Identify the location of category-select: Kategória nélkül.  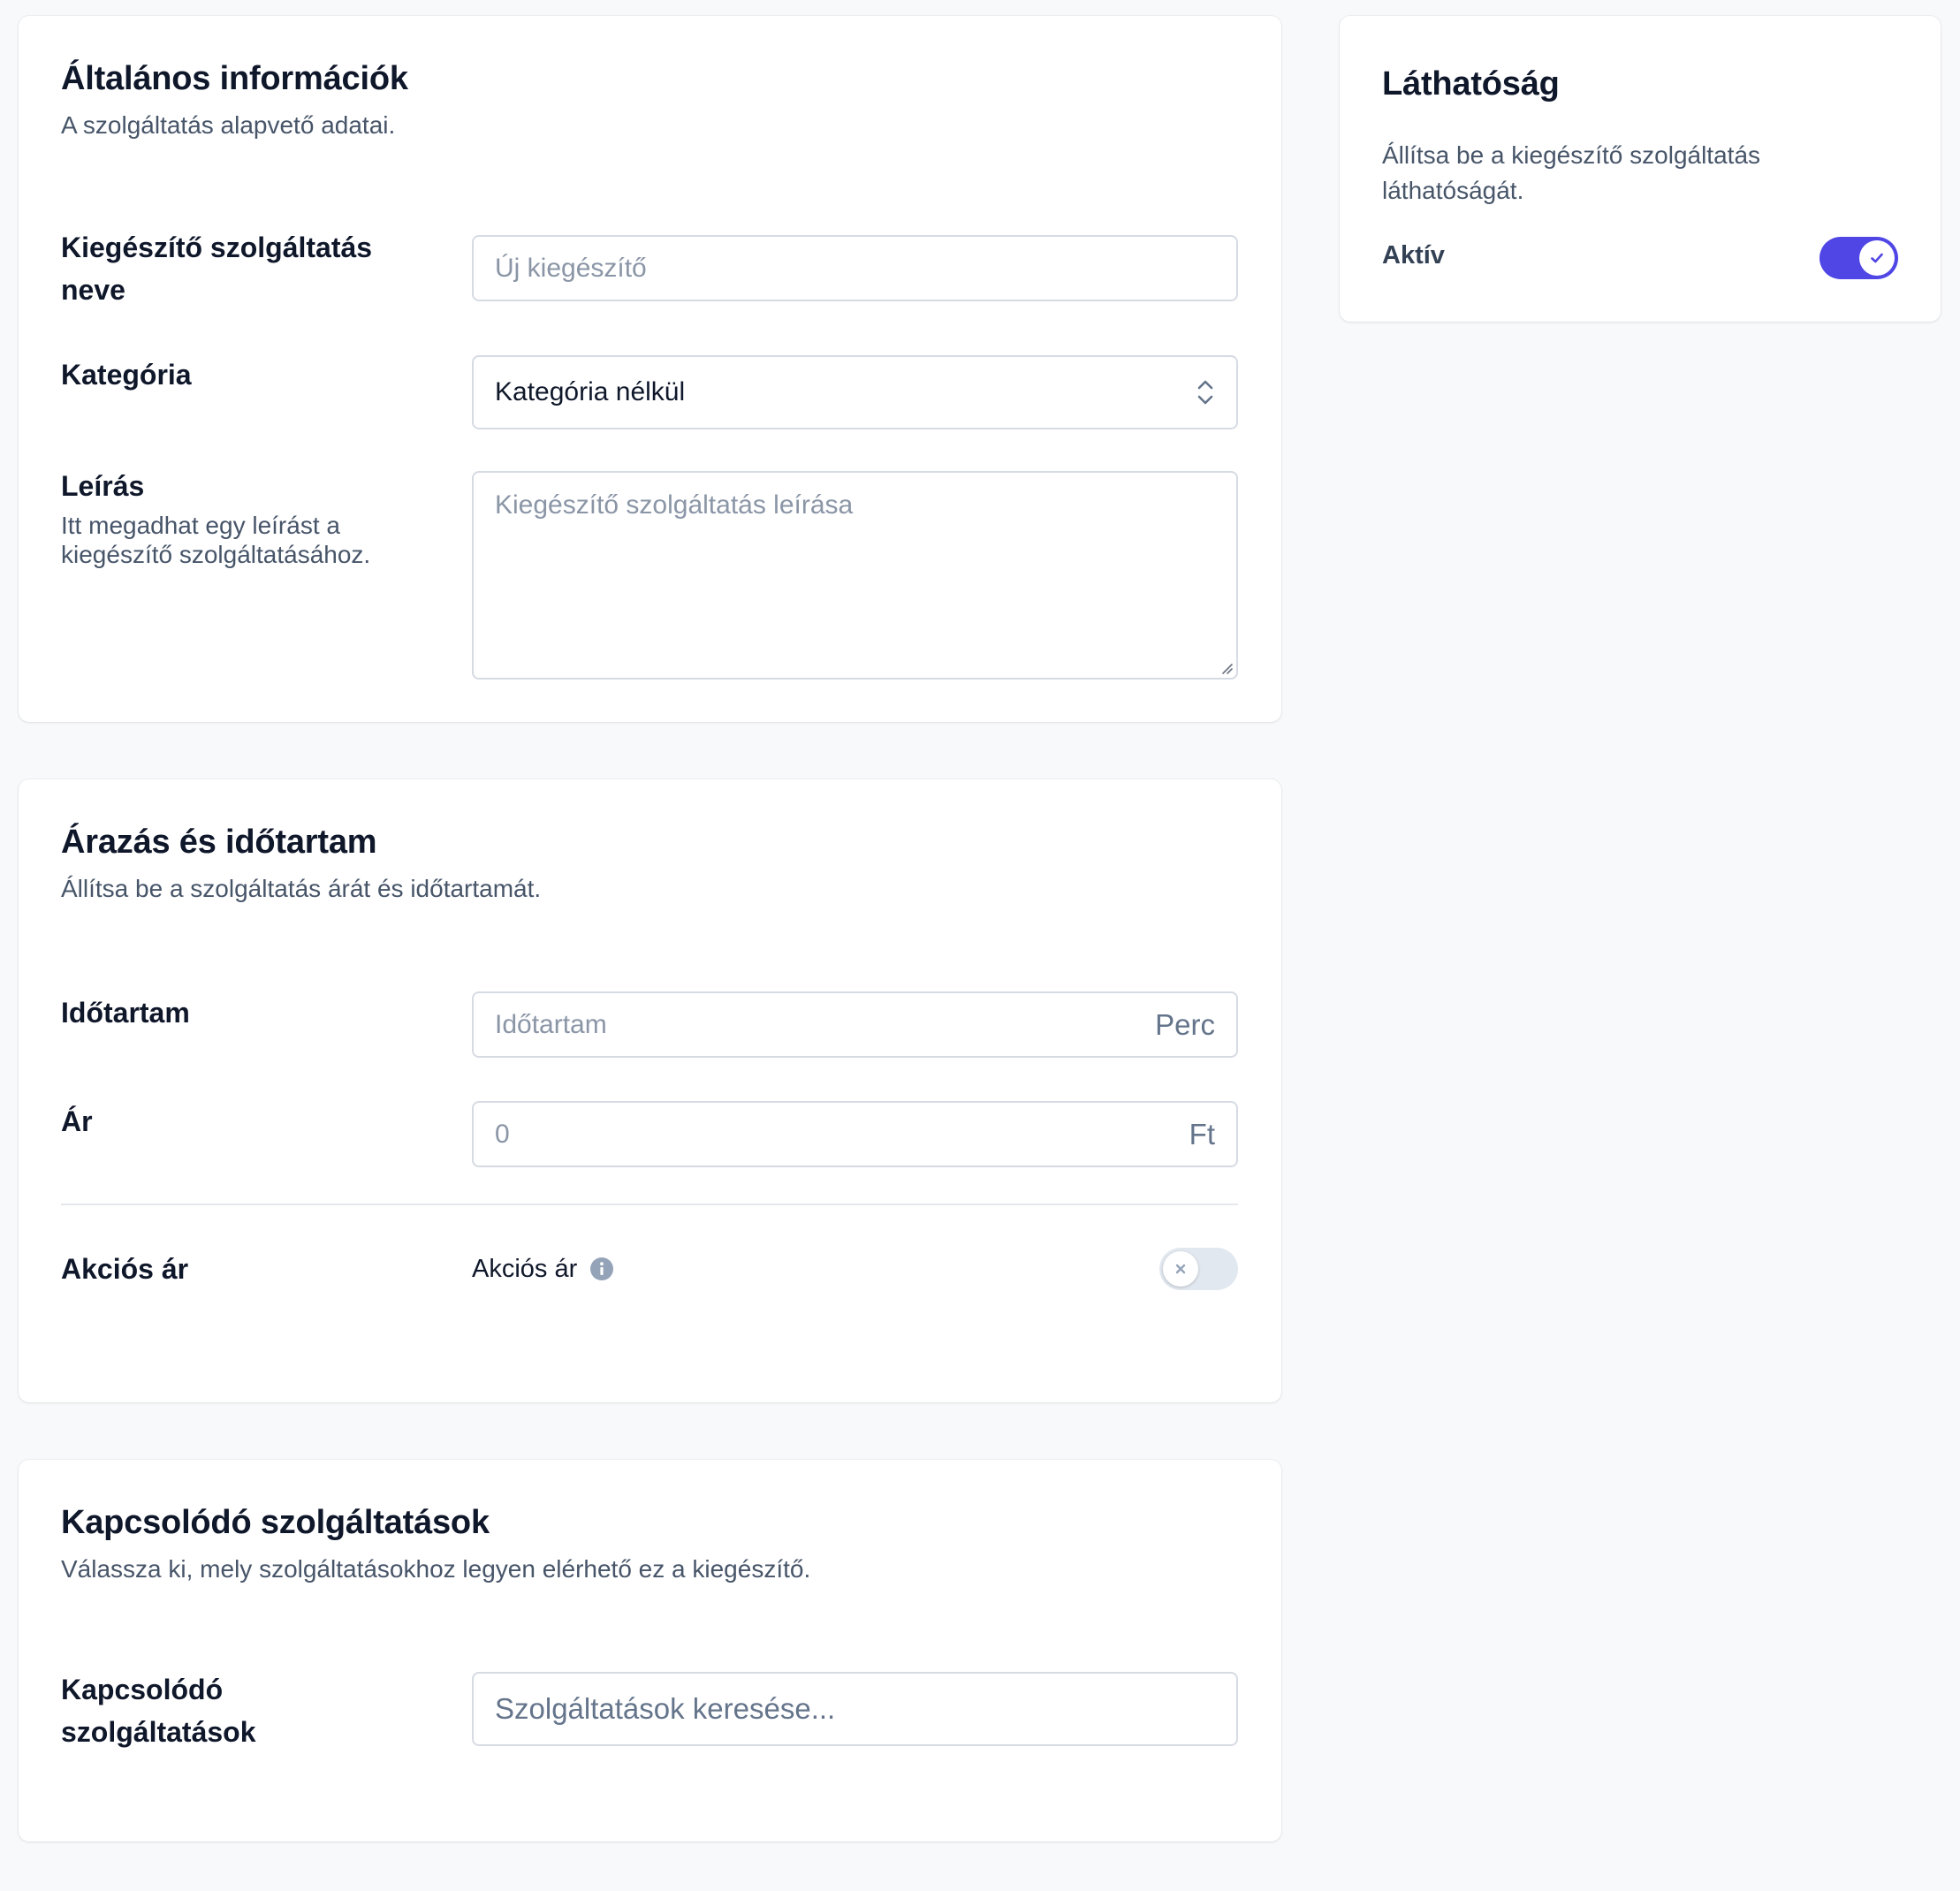
(855, 392).